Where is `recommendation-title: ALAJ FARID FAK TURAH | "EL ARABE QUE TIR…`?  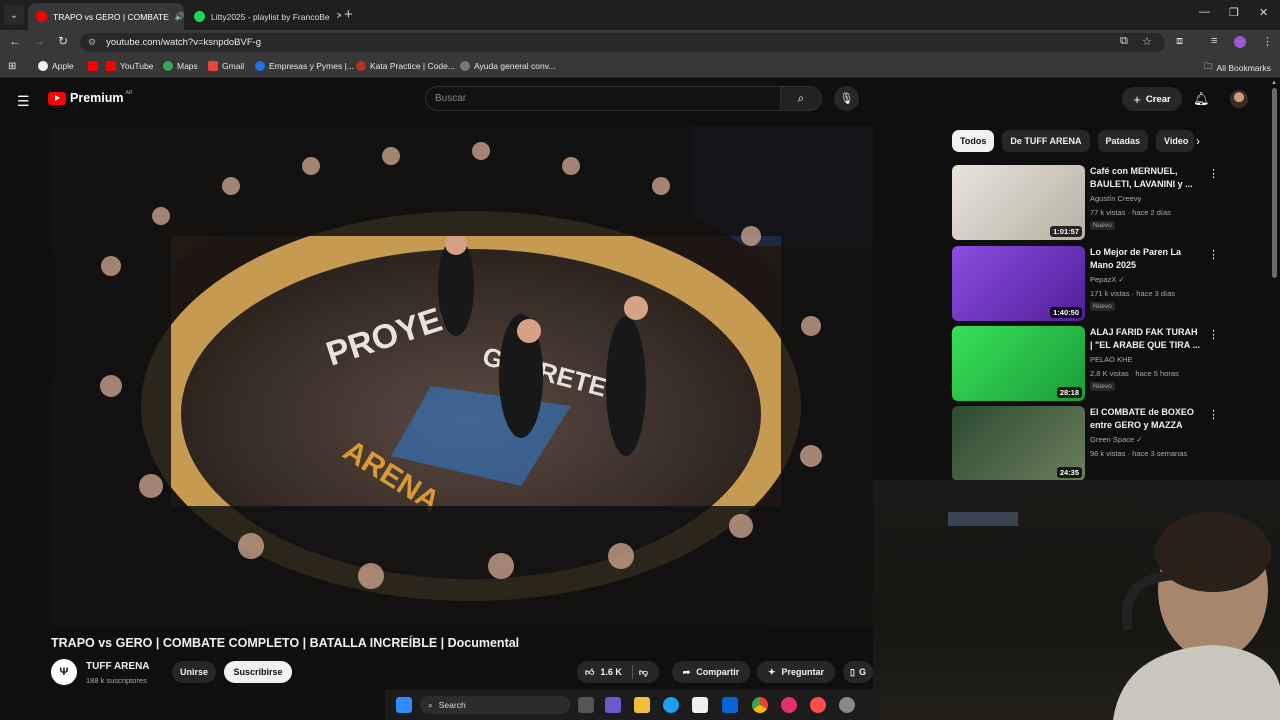
recommendation-title: ALAJ FARID FAK TURAH | "EL ARABE QUE TIR… is located at coordinates (1145, 338).